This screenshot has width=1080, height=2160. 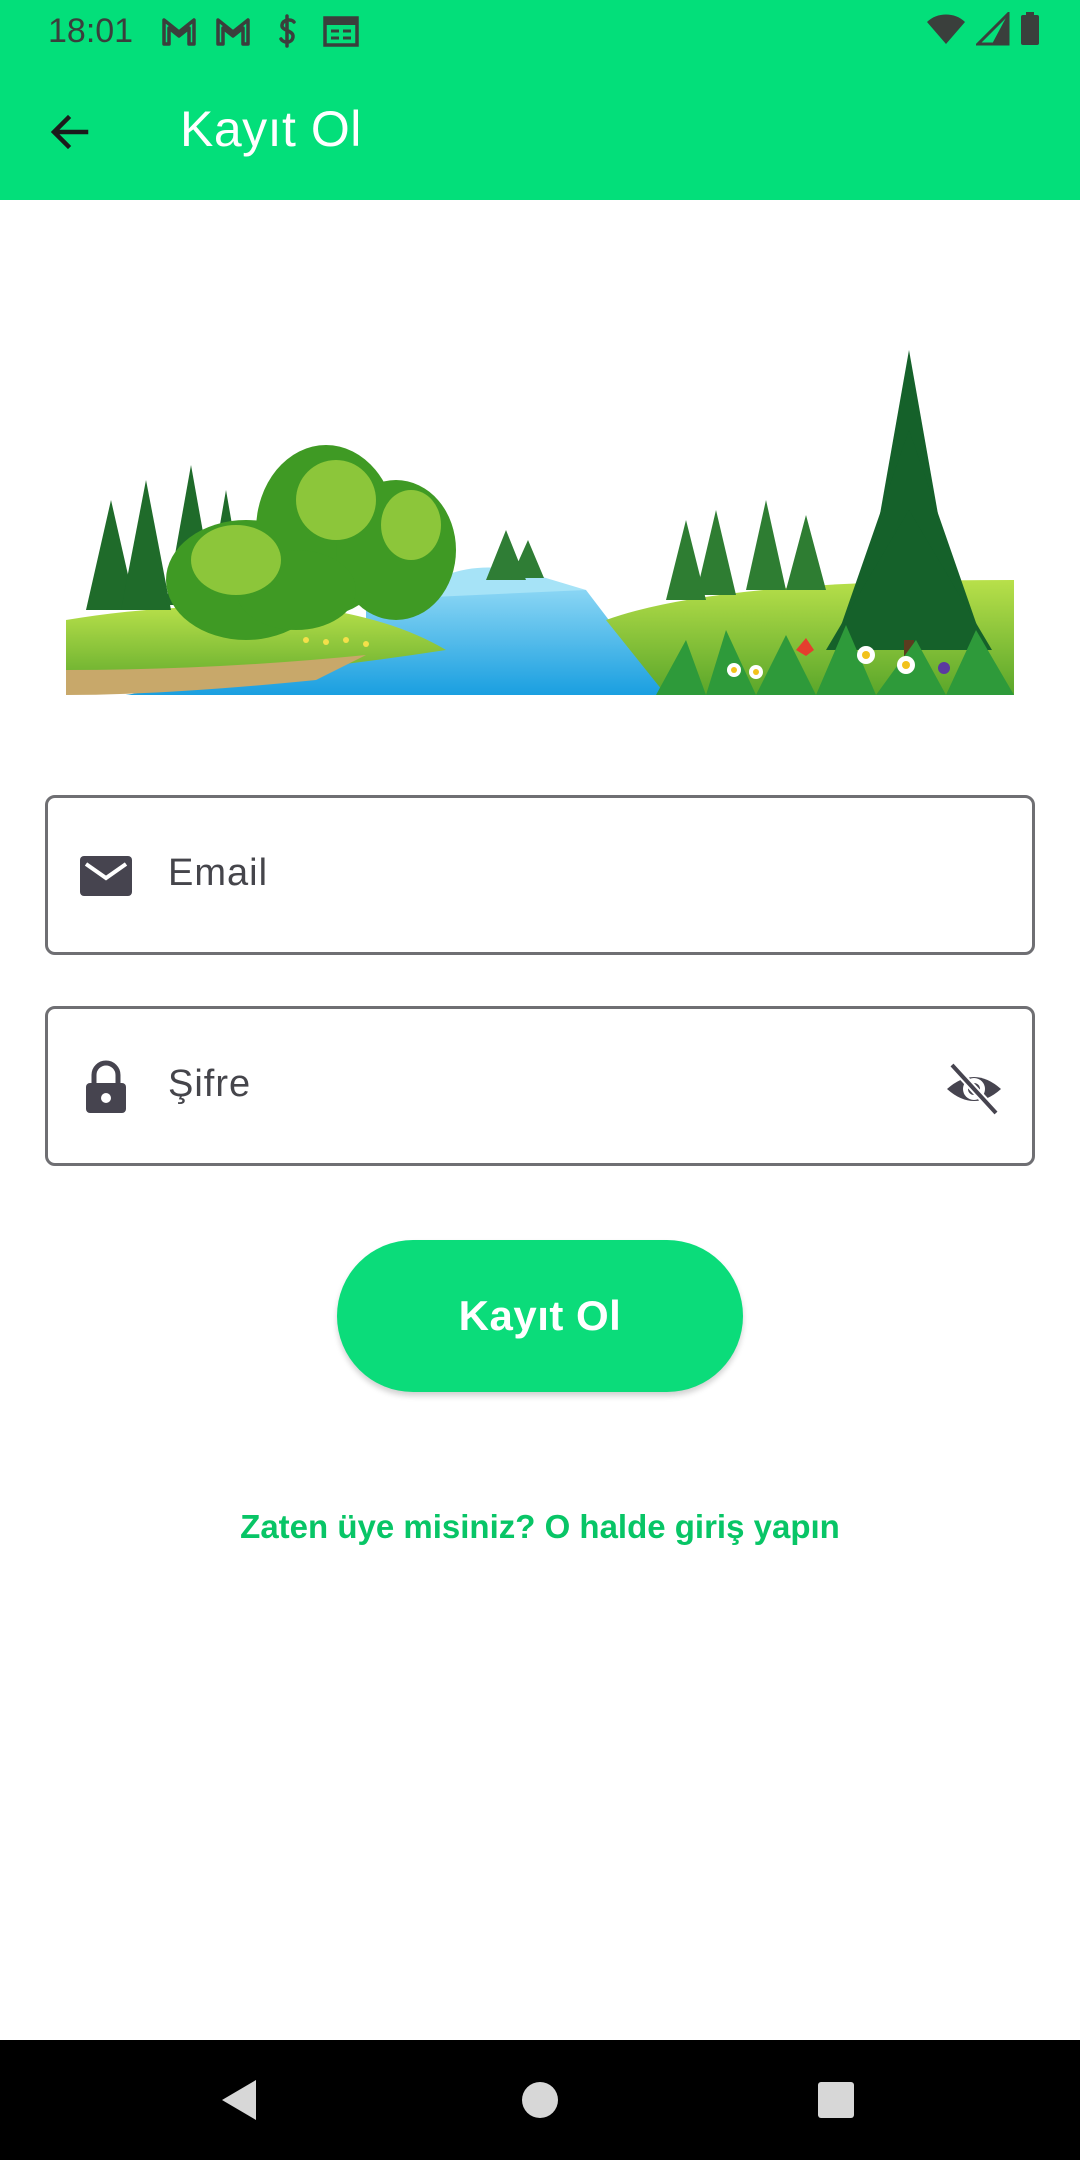 What do you see at coordinates (974, 1089) in the screenshot?
I see `visibility-off-icon` at bounding box center [974, 1089].